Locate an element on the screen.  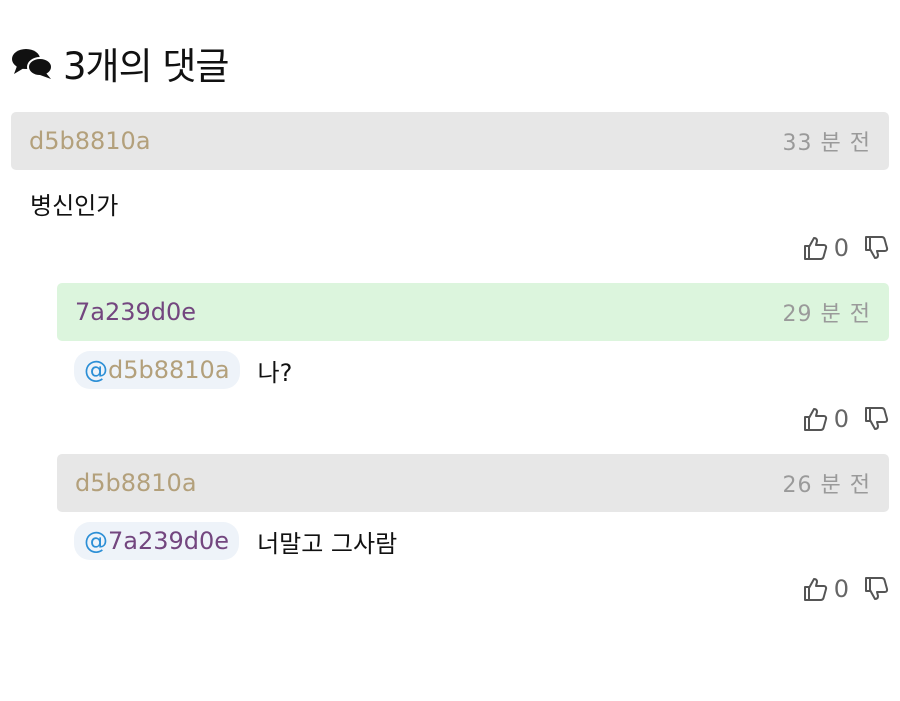
mention-tag: @ d5b8810a is located at coordinates (157, 370).